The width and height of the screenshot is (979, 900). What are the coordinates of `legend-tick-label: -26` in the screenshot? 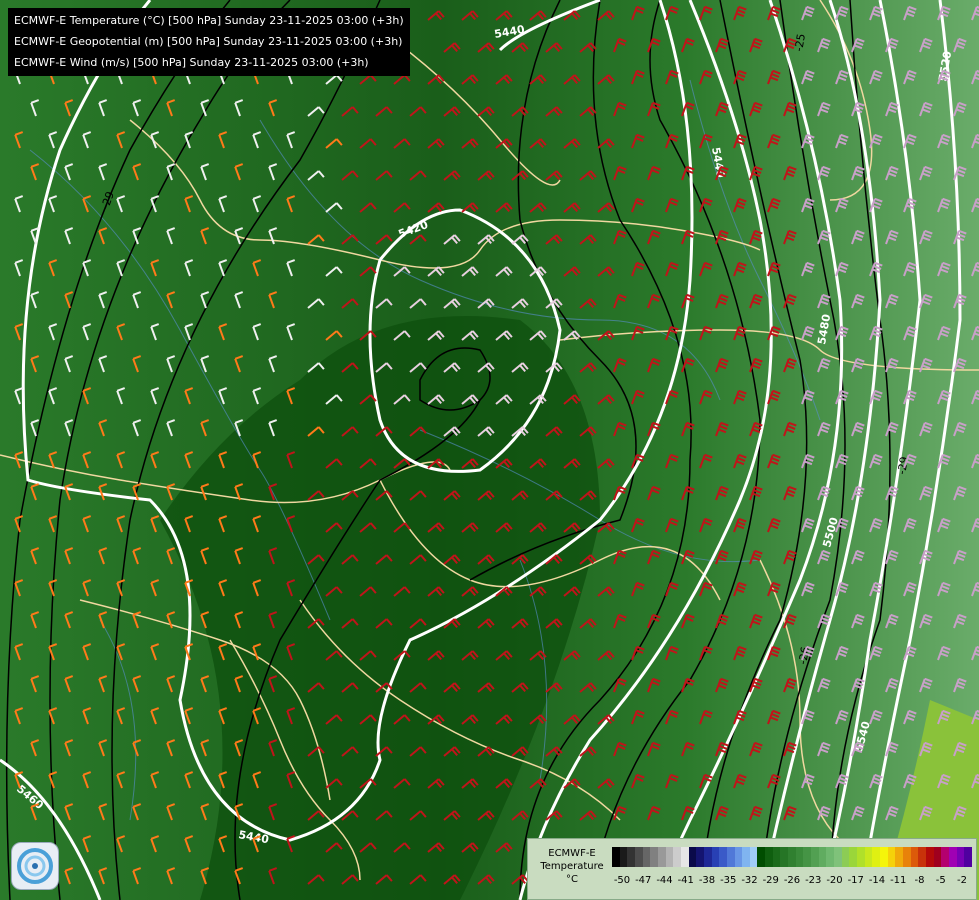 It's located at (792, 880).